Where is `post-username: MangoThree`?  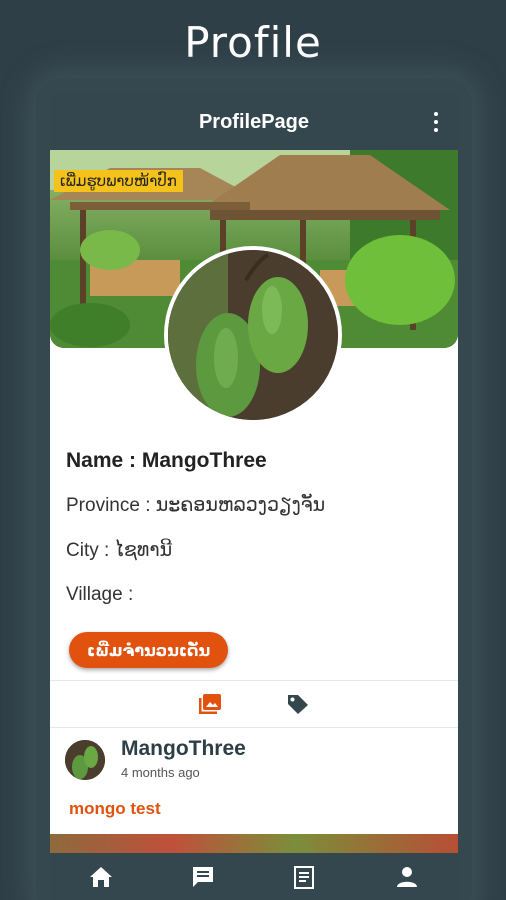
post-username: MangoThree is located at coordinates (183, 749).